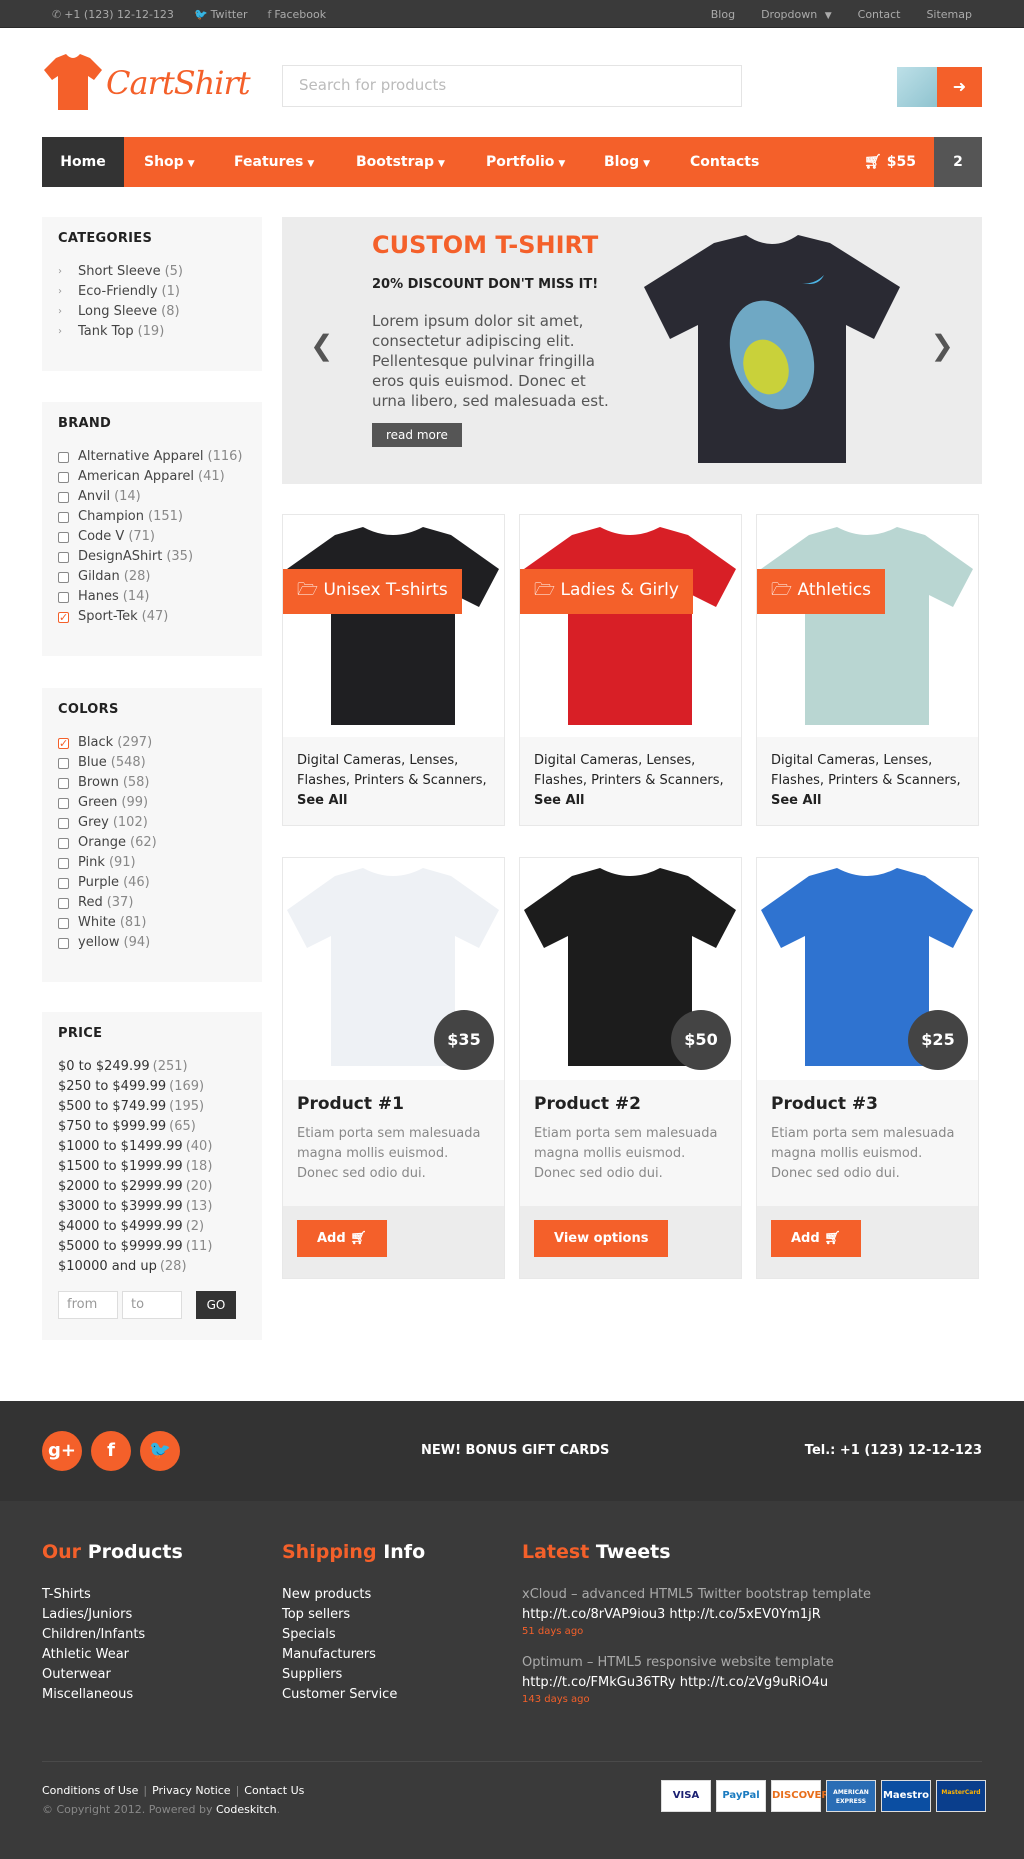 The image size is (1024, 1859). Describe the element at coordinates (152, 743) in the screenshot. I see `color-item: Black(297)` at that location.